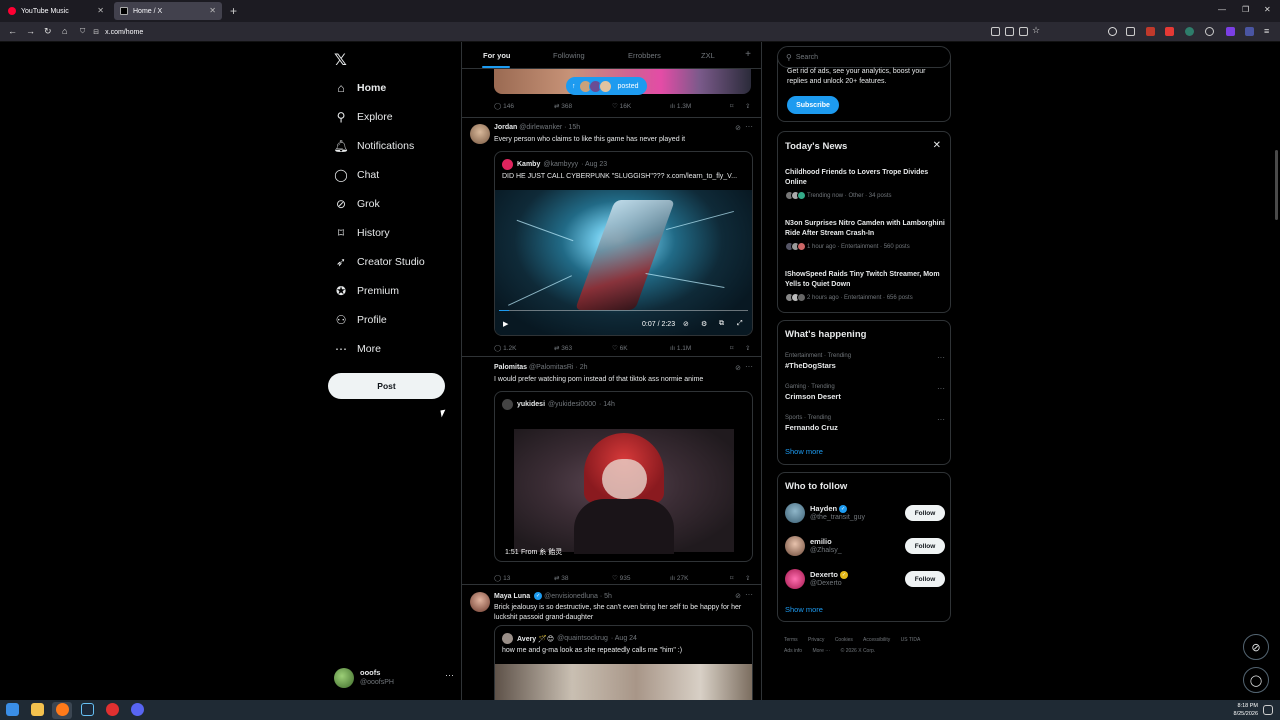 This screenshot has height=720, width=1280. What do you see at coordinates (569, 55) in the screenshot?
I see `tab-following: Following` at bounding box center [569, 55].